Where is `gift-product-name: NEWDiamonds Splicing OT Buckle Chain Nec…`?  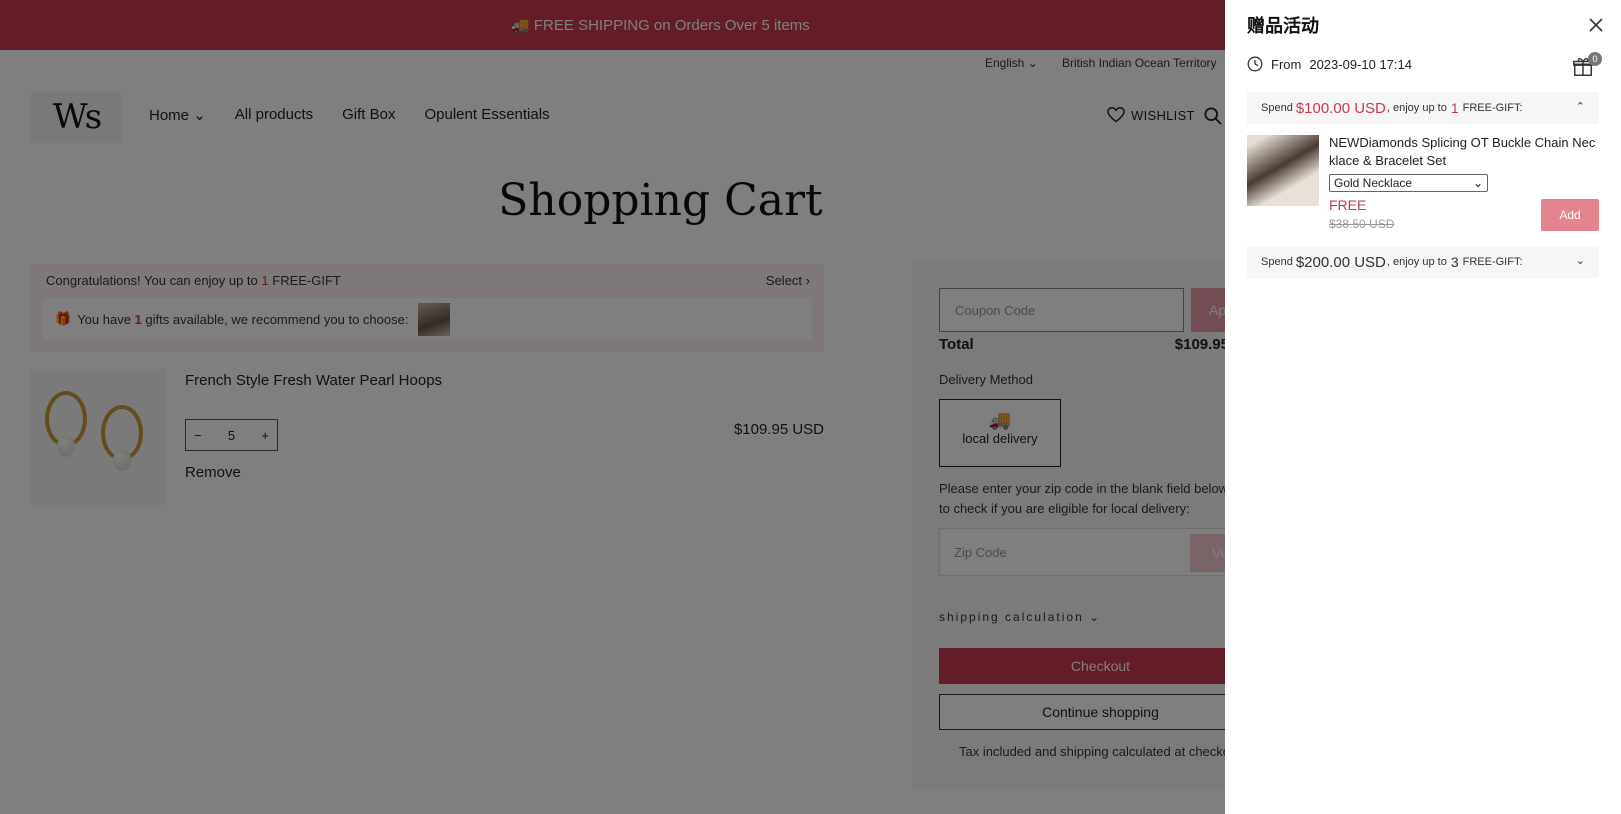 gift-product-name: NEWDiamonds Splicing OT Buckle Chain Nec… is located at coordinates (1462, 151).